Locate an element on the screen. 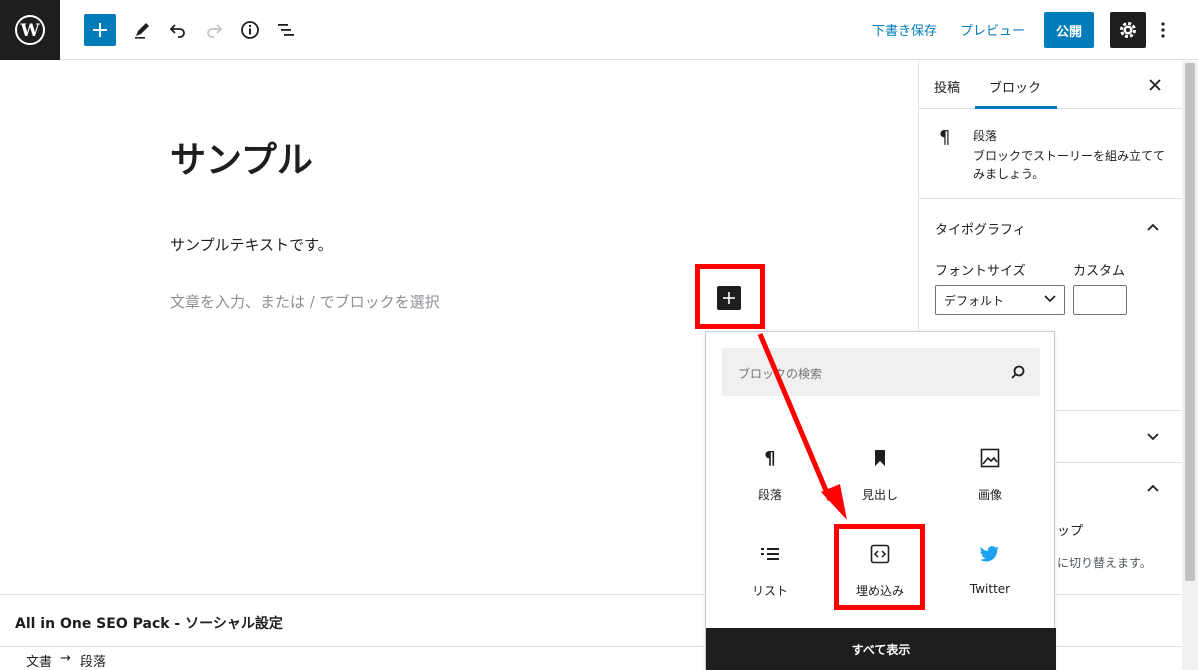  highlight-box-add-button is located at coordinates (730, 296).